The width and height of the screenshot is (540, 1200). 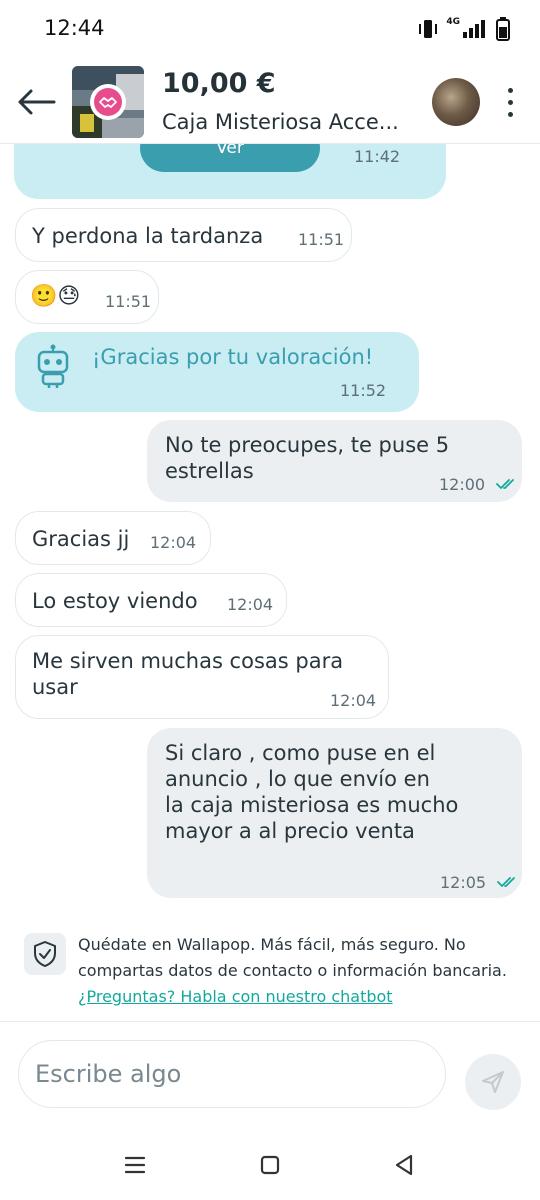 I want to click on android-nav-bar, so click(x=270, y=1166).